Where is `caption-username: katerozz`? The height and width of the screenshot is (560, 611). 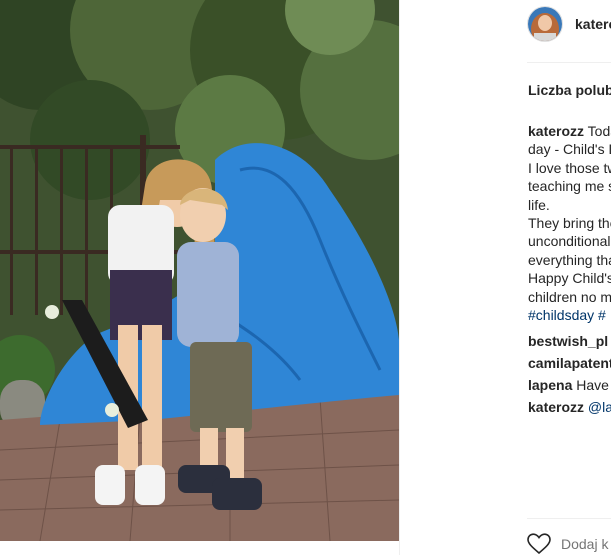 caption-username: katerozz is located at coordinates (556, 131).